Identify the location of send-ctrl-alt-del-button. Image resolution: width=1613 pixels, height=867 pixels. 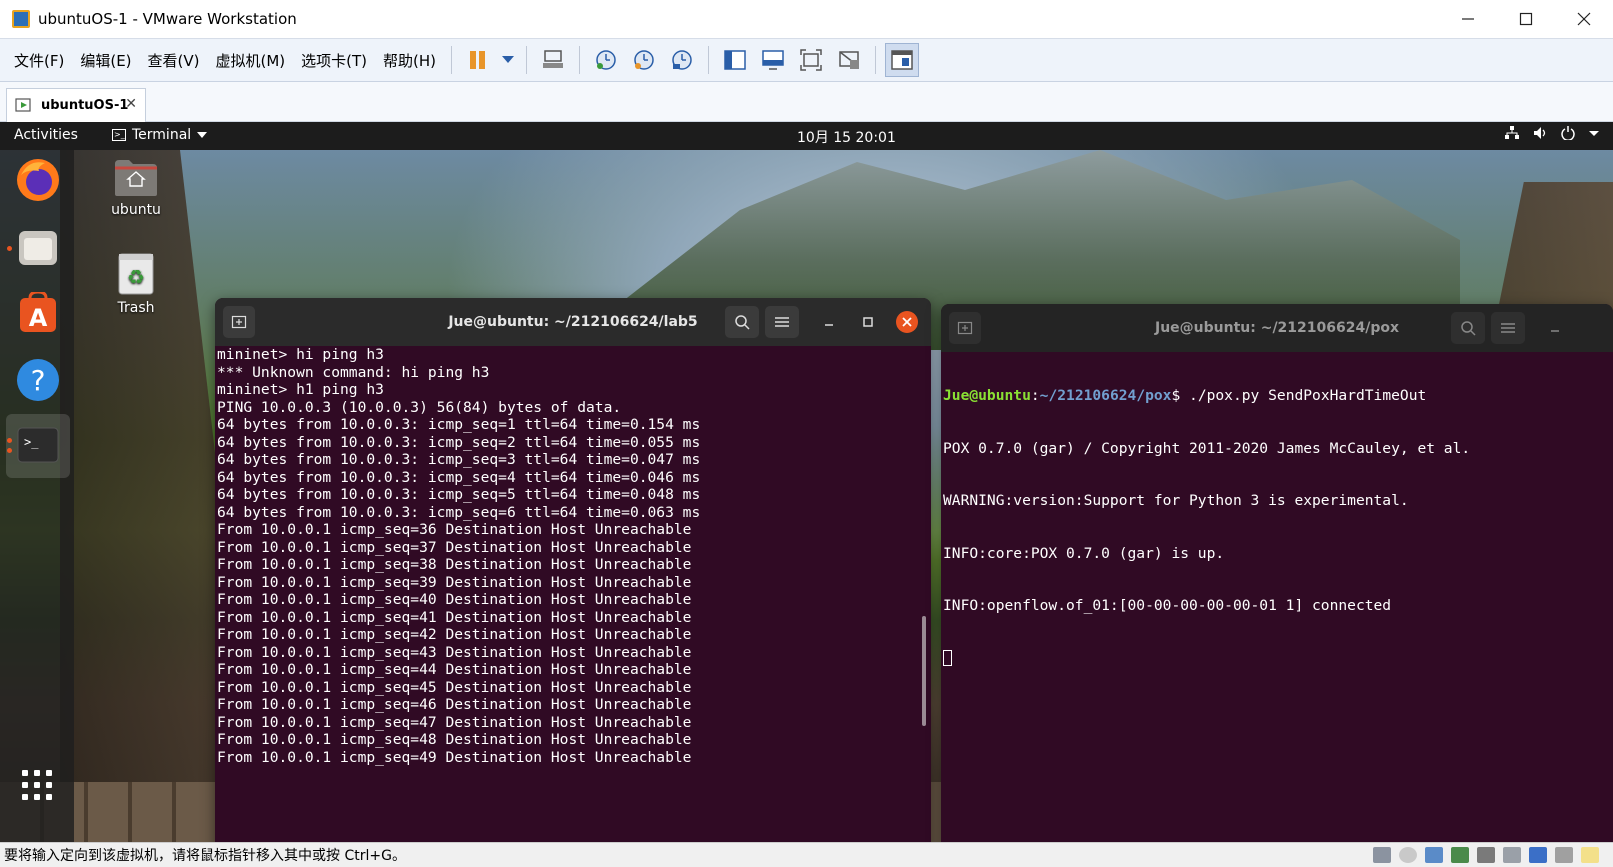
(553, 60).